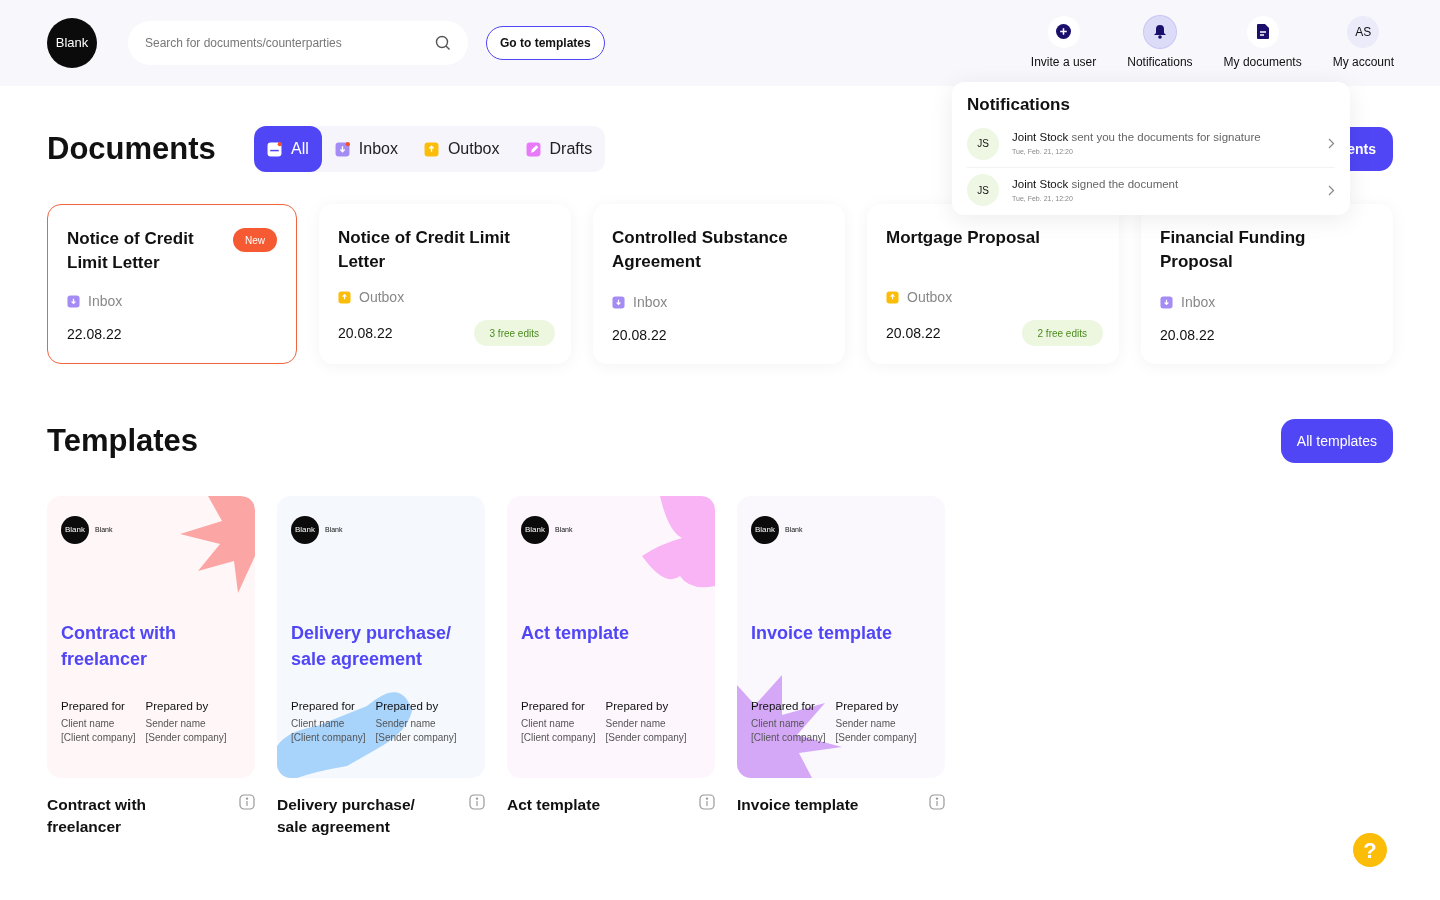 The height and width of the screenshot is (900, 1440). What do you see at coordinates (288, 149) in the screenshot?
I see `tab: All` at bounding box center [288, 149].